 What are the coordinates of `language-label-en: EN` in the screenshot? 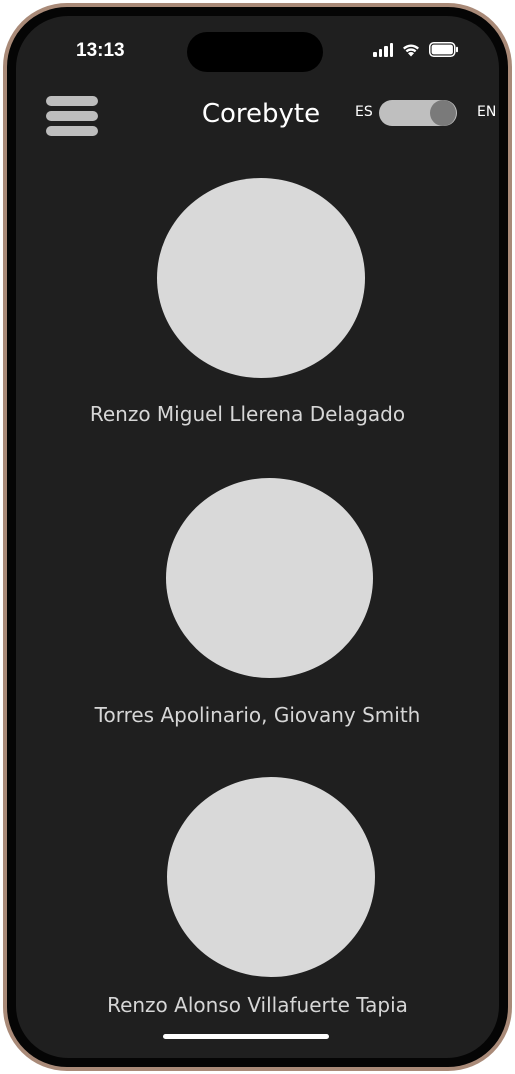 It's located at (487, 112).